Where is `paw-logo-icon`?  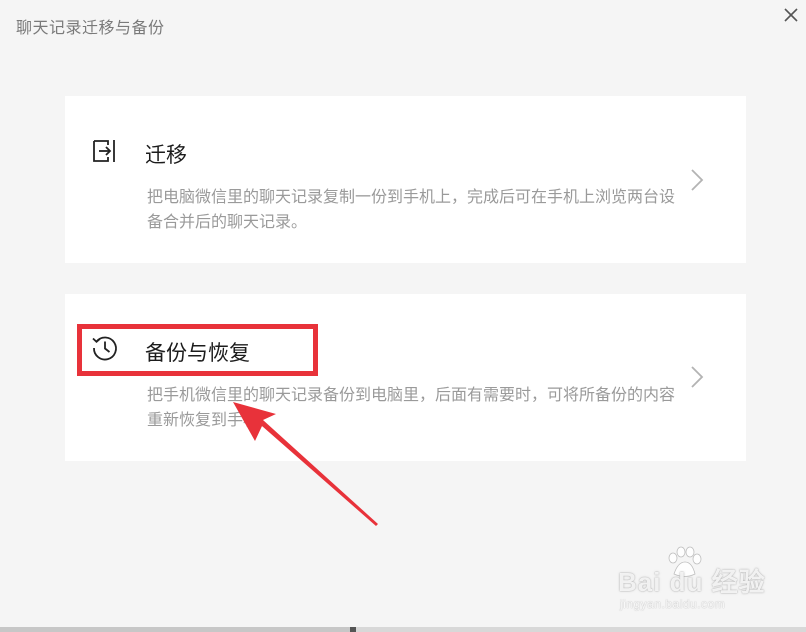 paw-logo-icon is located at coordinates (685, 561).